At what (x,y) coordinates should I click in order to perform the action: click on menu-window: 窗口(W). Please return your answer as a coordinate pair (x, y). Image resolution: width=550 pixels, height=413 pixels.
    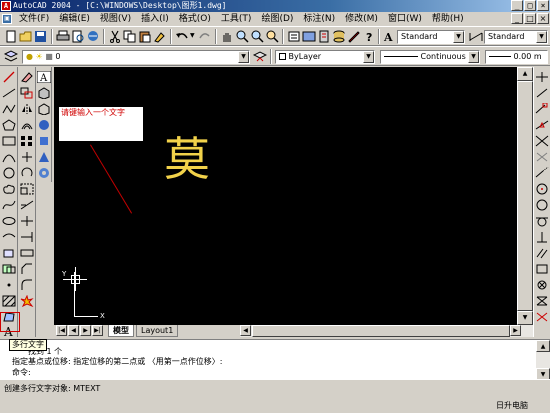
    Looking at the image, I should click on (405, 19).